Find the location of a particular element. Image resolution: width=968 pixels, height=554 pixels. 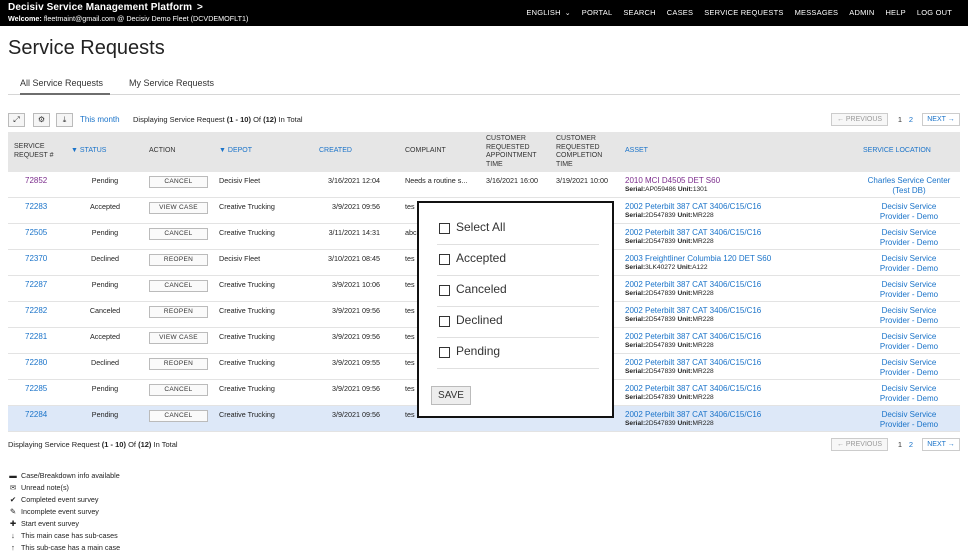

tab-all-service-requests: All Service Requests is located at coordinates (65, 86).